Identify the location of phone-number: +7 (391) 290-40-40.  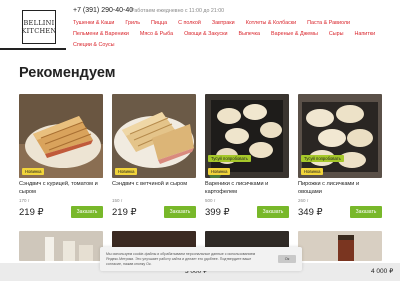
(103, 10).